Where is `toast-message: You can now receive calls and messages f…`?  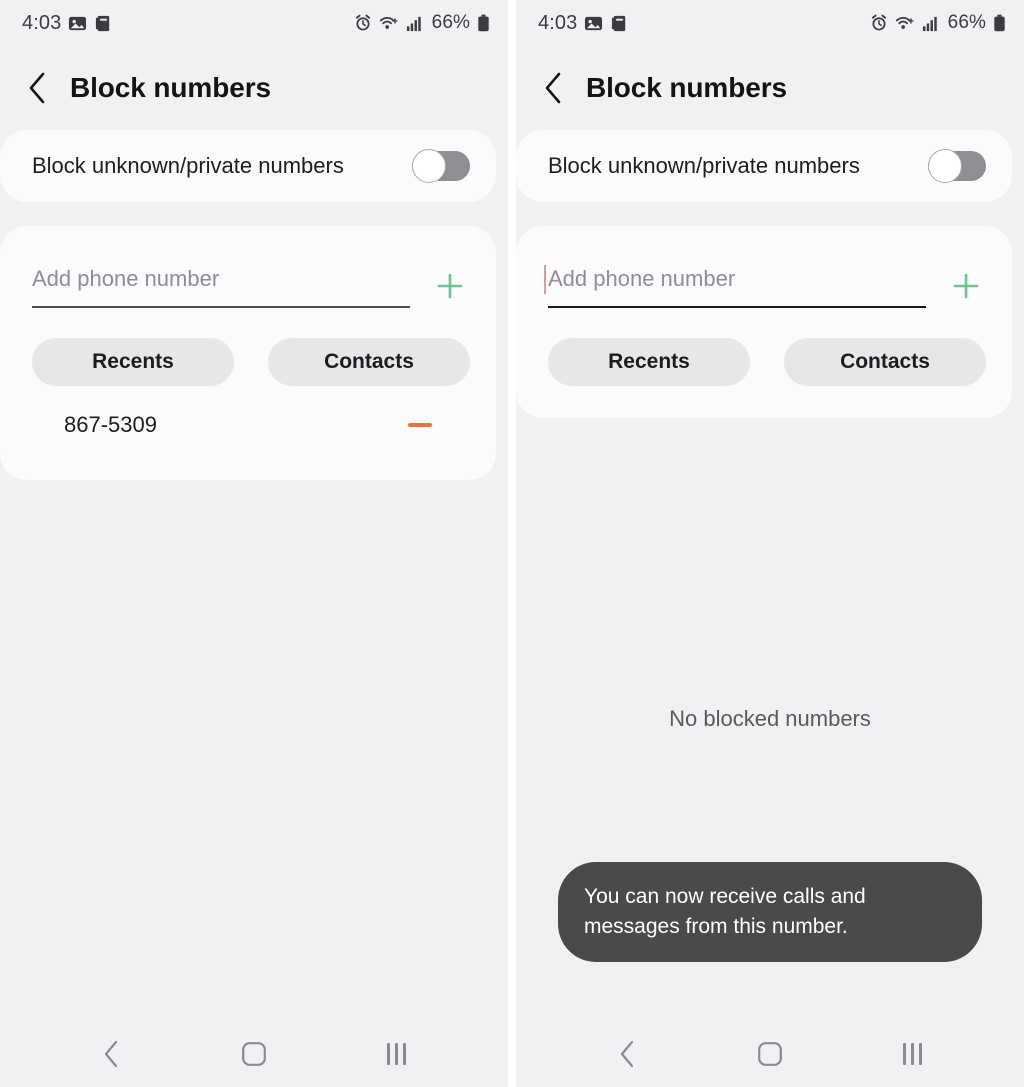 toast-message: You can now receive calls and messages f… is located at coordinates (770, 912).